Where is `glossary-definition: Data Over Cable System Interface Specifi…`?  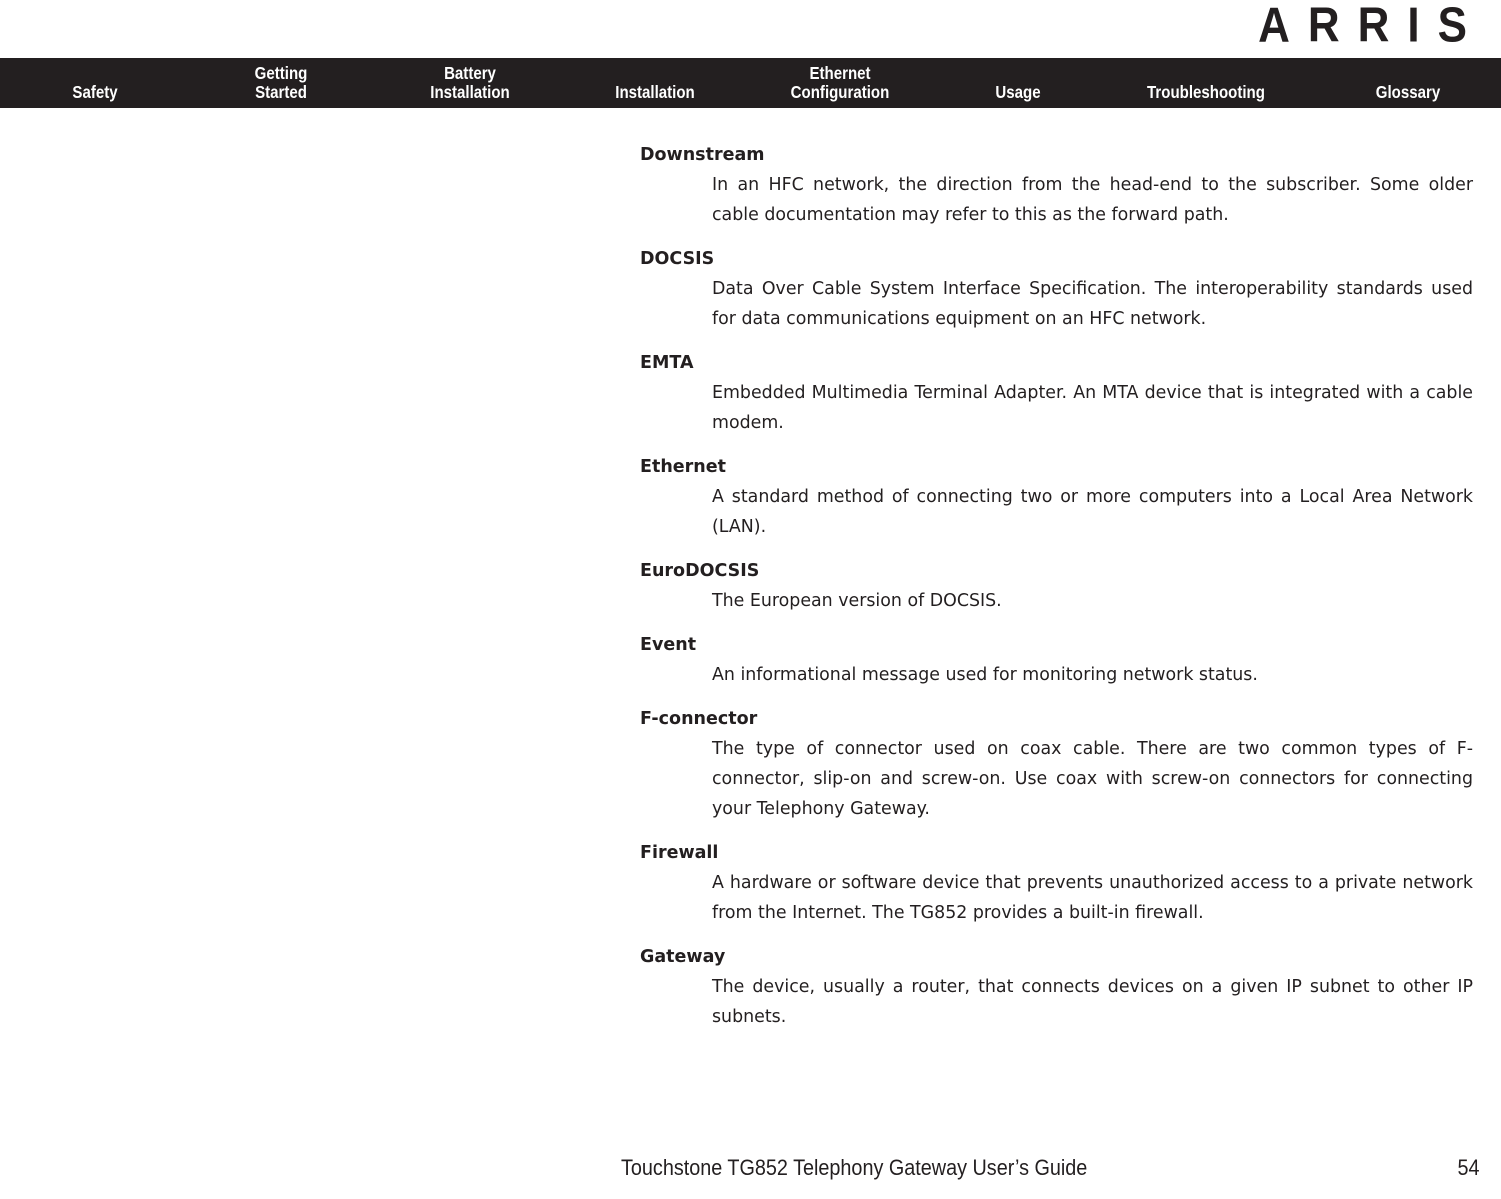 glossary-definition: Data Over Cable System Interface Specifi… is located at coordinates (1092, 304).